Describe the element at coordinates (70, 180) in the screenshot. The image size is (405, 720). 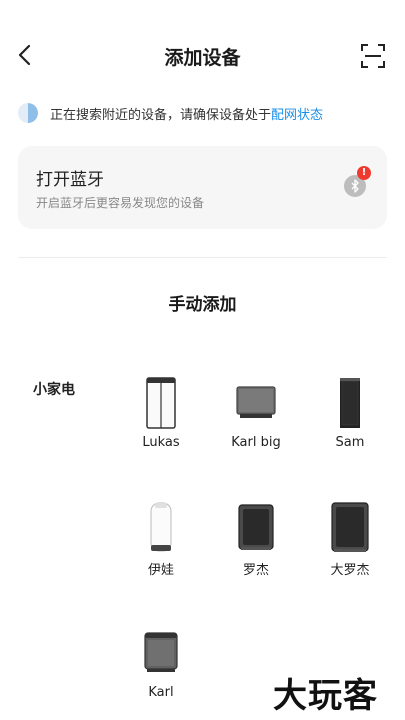
I see `bluetooth-title: 打开蓝牙` at that location.